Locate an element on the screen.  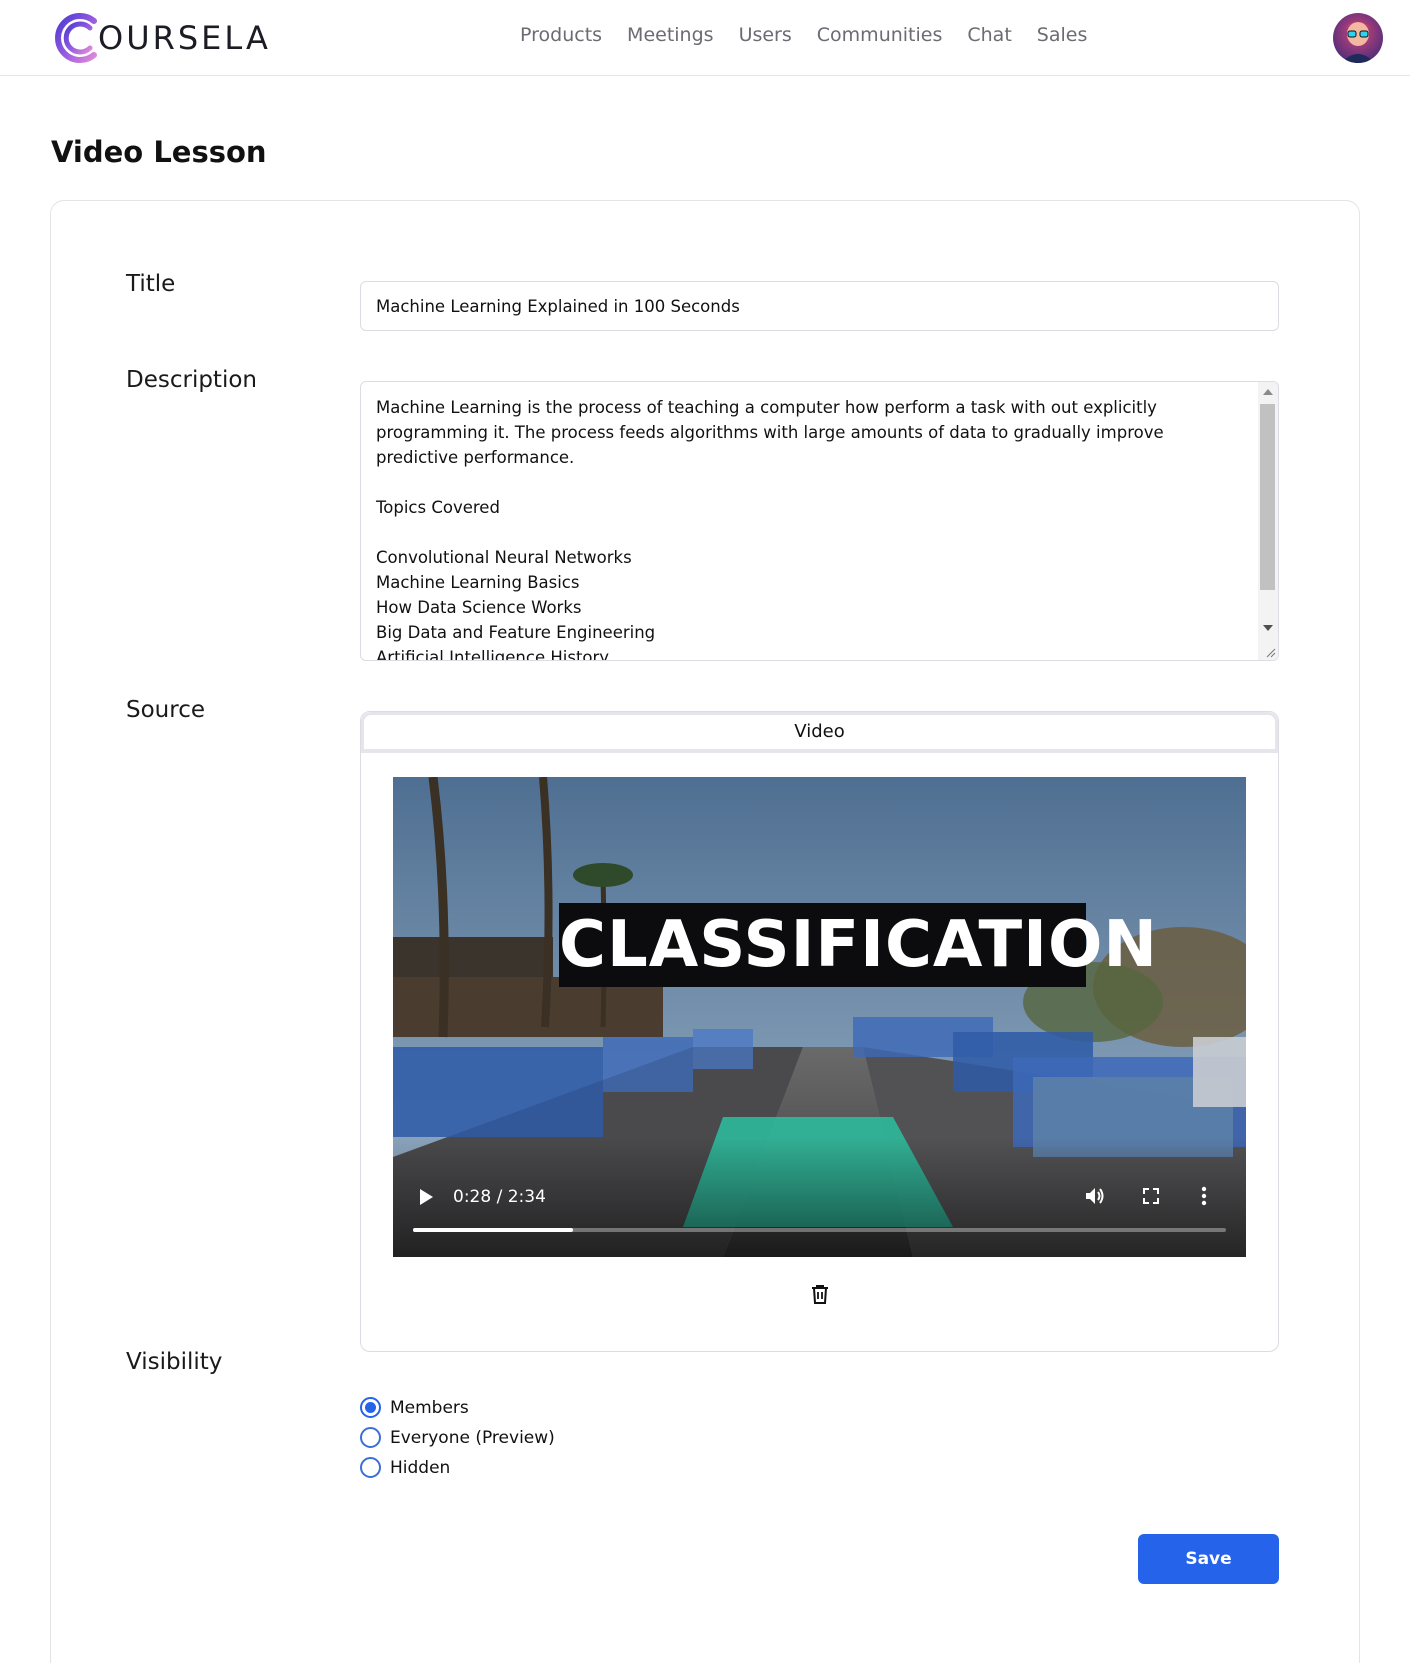
avatar-image is located at coordinates (1358, 38).